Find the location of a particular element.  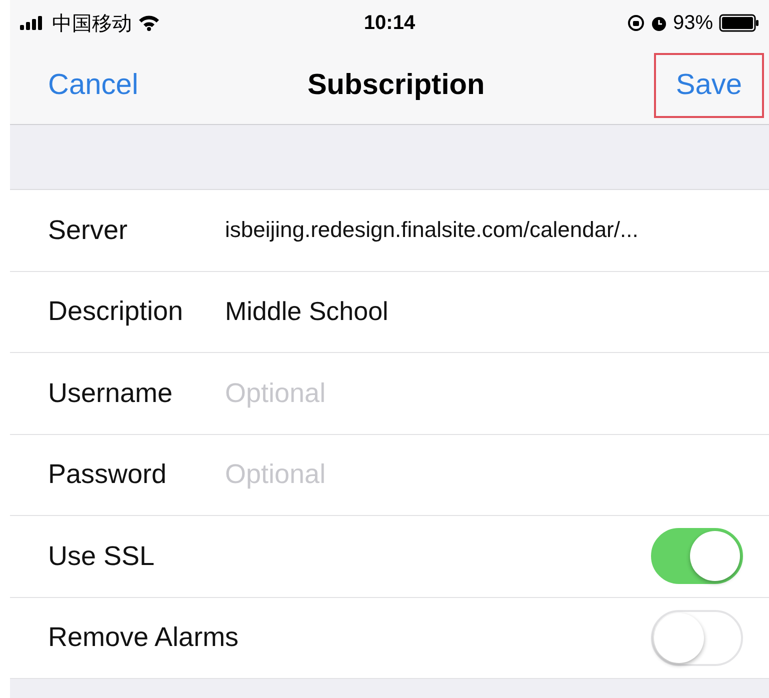

carrier-name: 中国移动 is located at coordinates (92, 24).